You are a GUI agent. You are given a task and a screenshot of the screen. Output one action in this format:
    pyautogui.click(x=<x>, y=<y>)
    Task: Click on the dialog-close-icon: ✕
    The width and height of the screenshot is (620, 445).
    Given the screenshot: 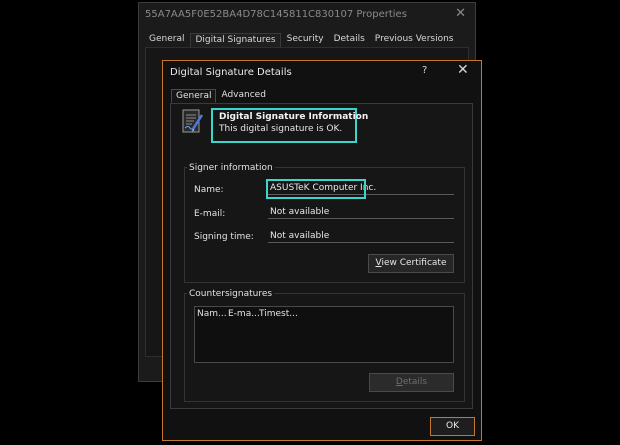 What is the action you would take?
    pyautogui.click(x=463, y=70)
    